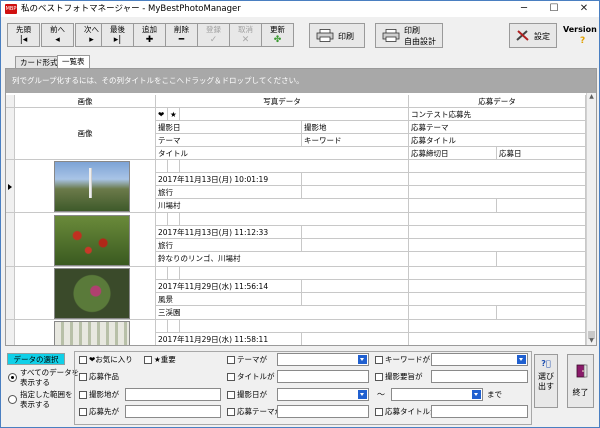 The height and width of the screenshot is (428, 600). I want to click on col-image-subheader: 画像, so click(85, 134).